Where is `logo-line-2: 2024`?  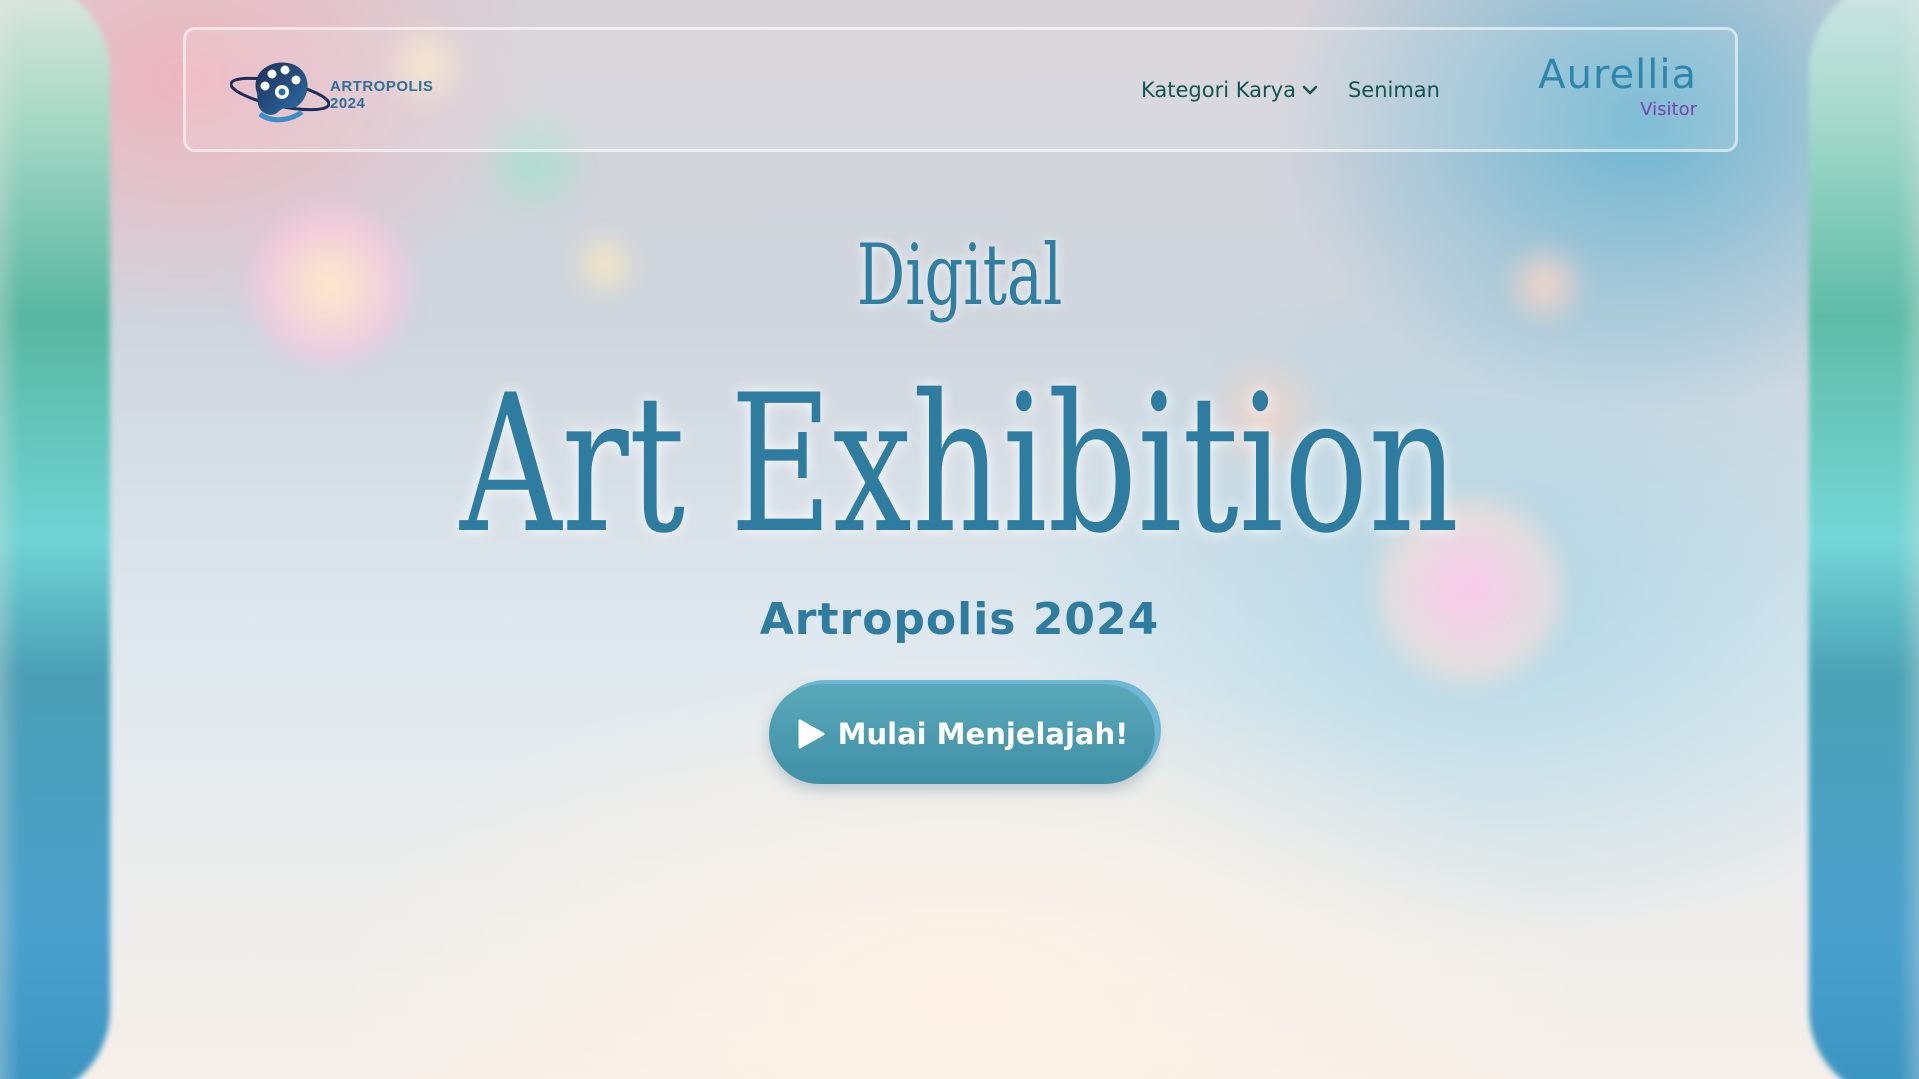
logo-line-2: 2024 is located at coordinates (348, 103).